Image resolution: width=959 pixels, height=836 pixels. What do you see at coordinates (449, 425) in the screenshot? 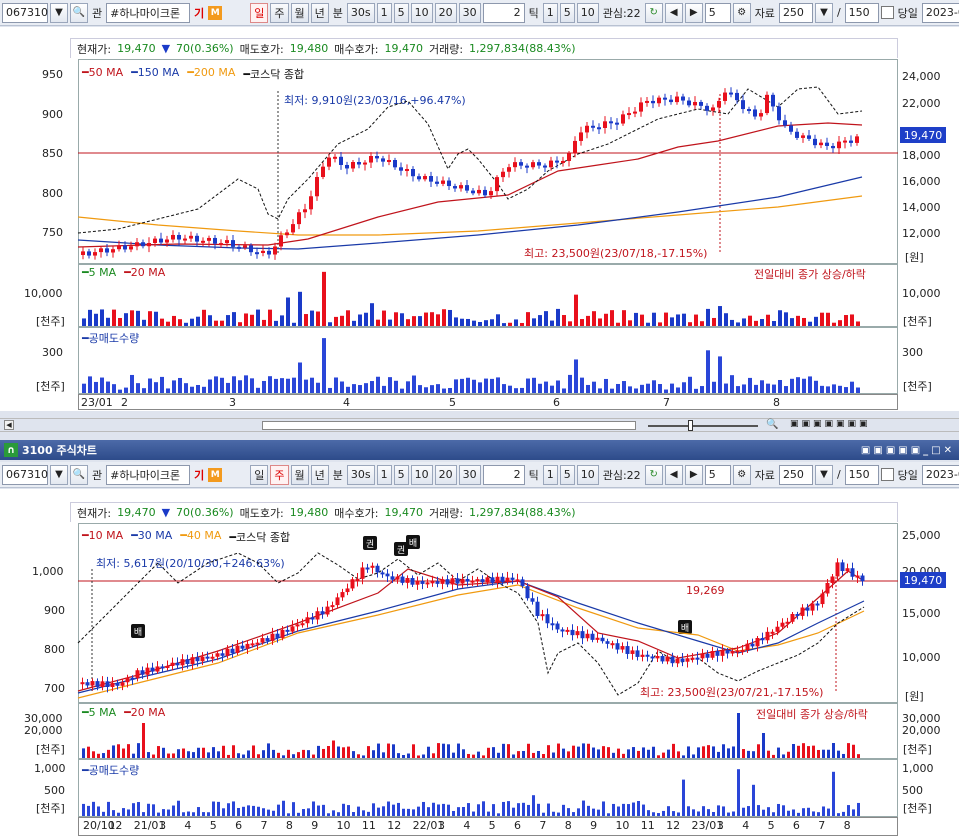
I see `scroll-thumb` at bounding box center [449, 425].